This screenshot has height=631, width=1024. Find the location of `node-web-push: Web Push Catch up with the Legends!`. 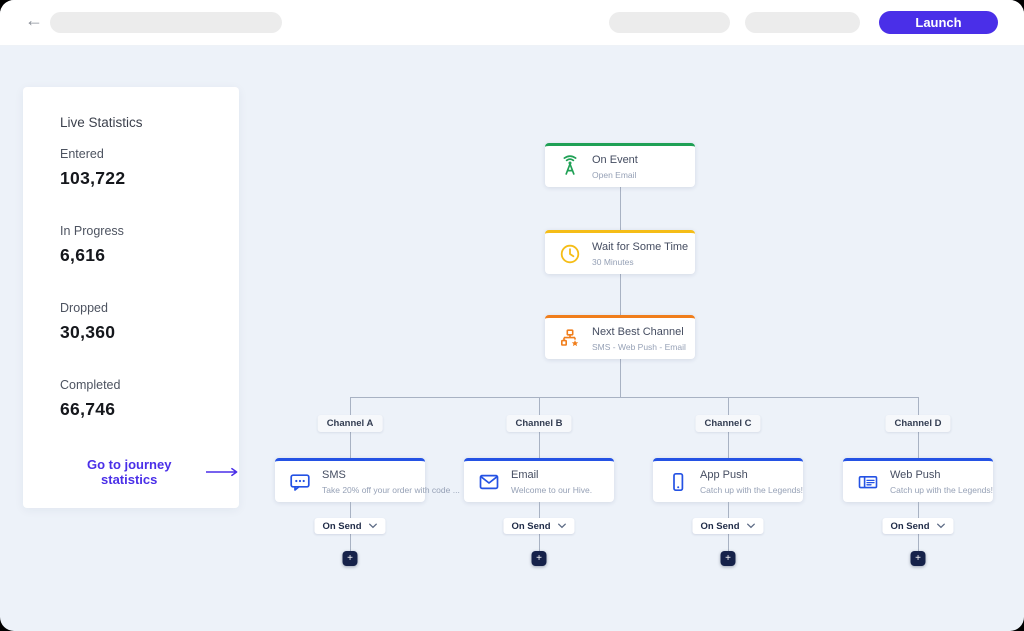

node-web-push: Web Push Catch up with the Legends! is located at coordinates (918, 480).